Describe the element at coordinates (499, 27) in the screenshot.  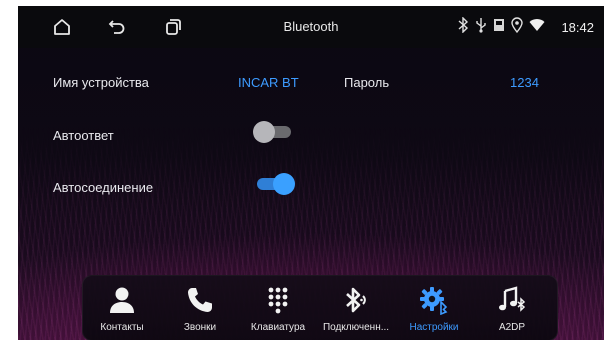
I see `sd-card-icon` at that location.